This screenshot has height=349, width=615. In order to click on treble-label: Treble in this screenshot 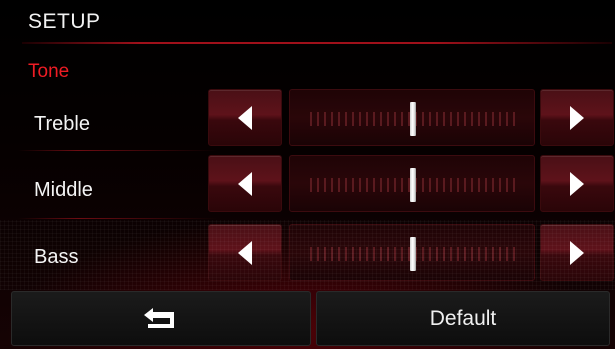, I will do `click(62, 124)`.